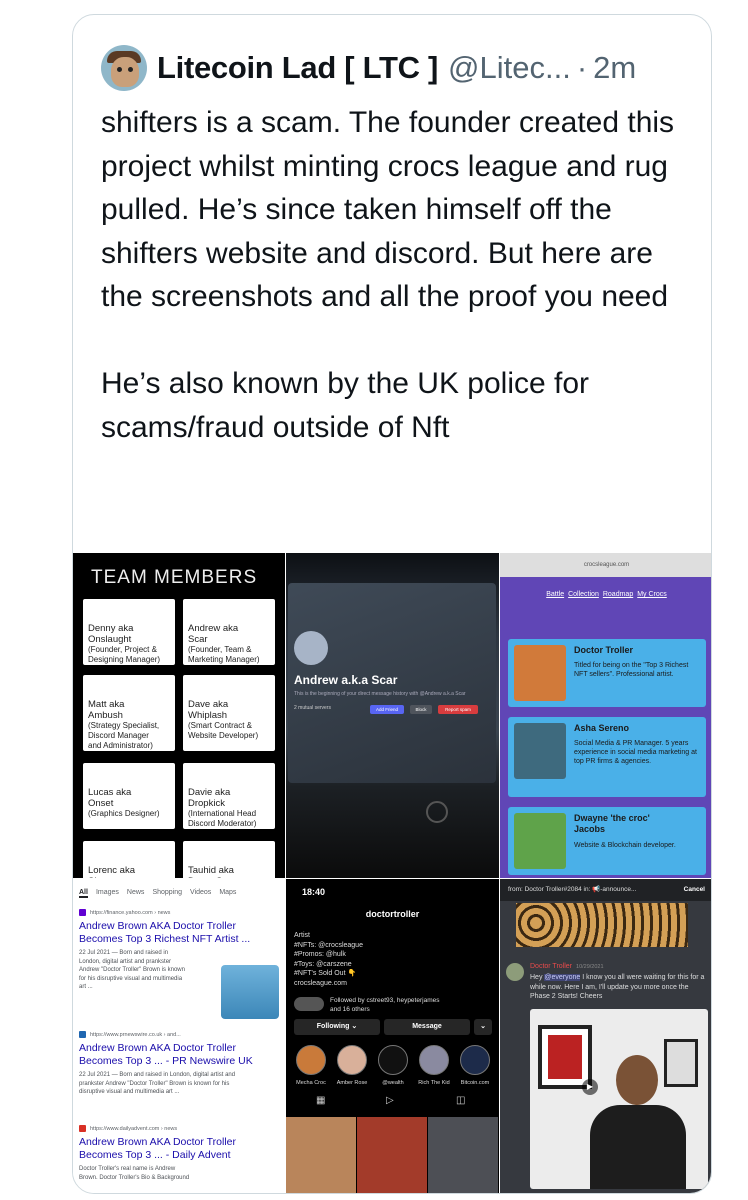  What do you see at coordinates (352, 1083) in the screenshot?
I see `highlight-label: Amber Rose` at bounding box center [352, 1083].